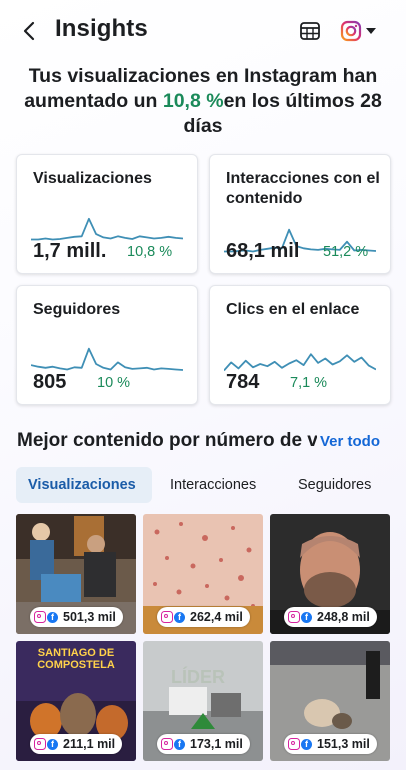  What do you see at coordinates (300, 345) in the screenshot?
I see `metric-card-link-clicks: Clics en el enlace 784 7,1 %` at bounding box center [300, 345].